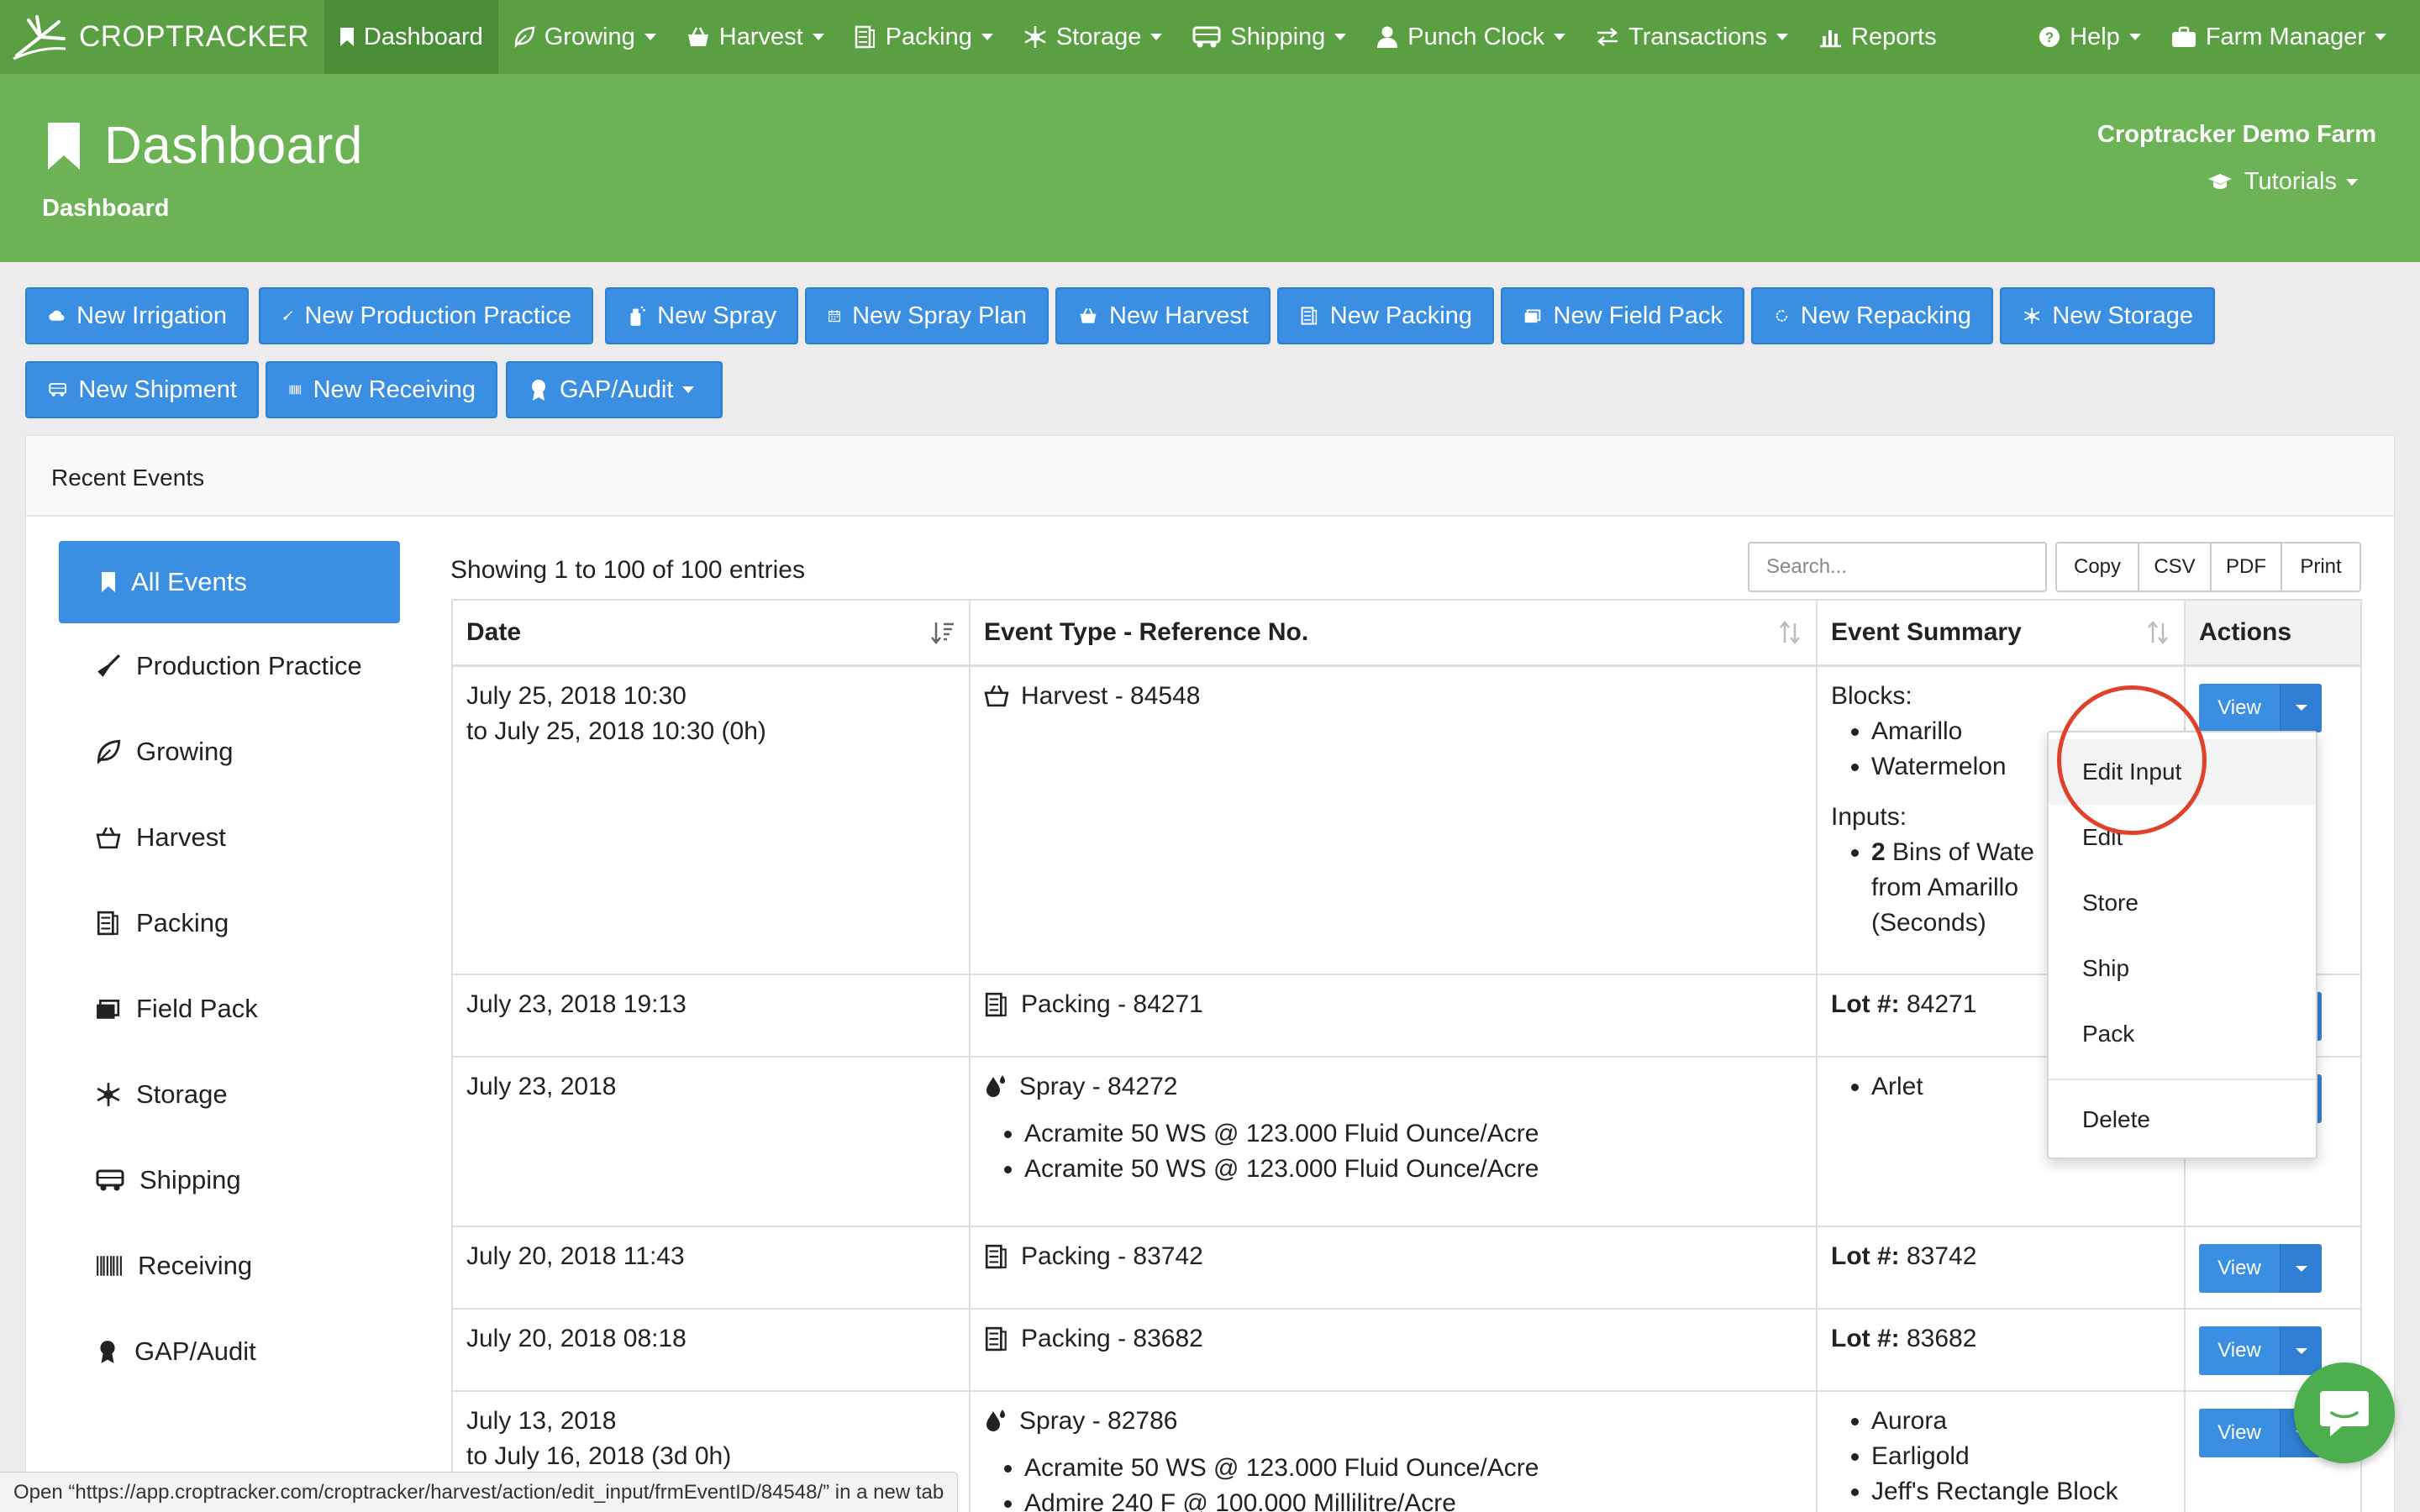 The image size is (2420, 1512). Describe the element at coordinates (942, 633) in the screenshot. I see `sort-desc-icon` at that location.